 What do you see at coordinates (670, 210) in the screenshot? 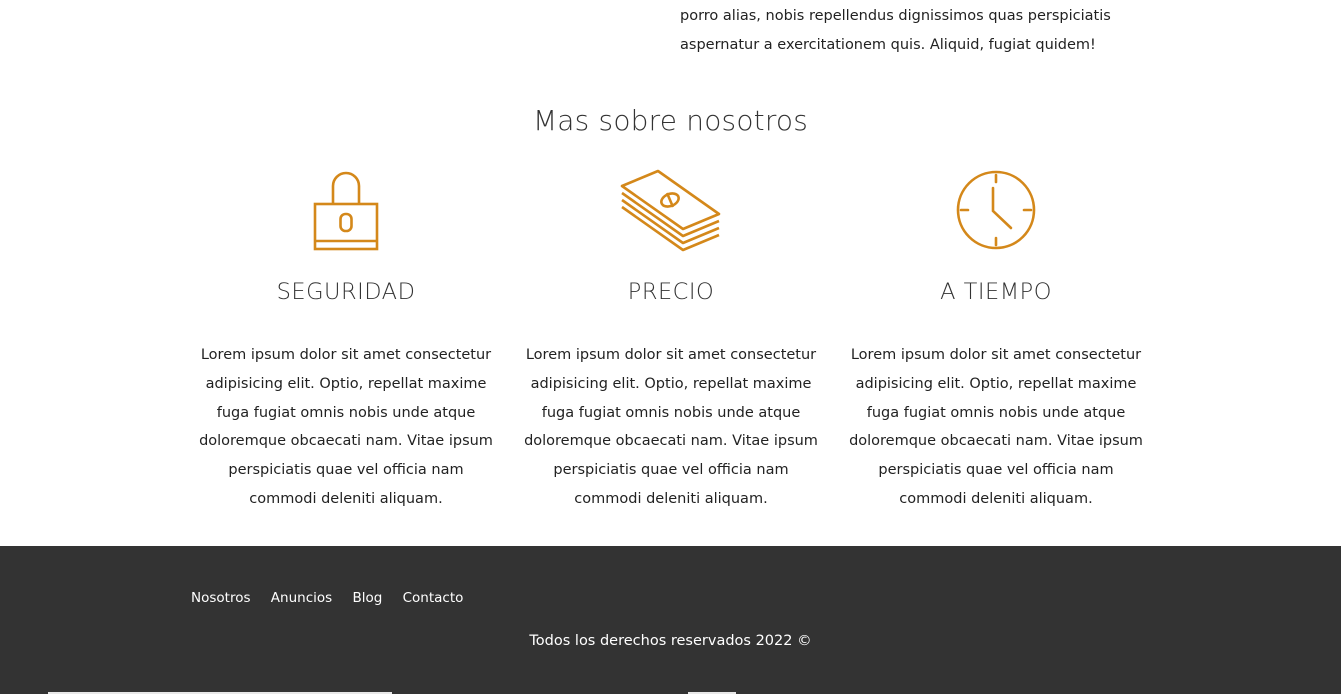
I see `money-stack-icon` at bounding box center [670, 210].